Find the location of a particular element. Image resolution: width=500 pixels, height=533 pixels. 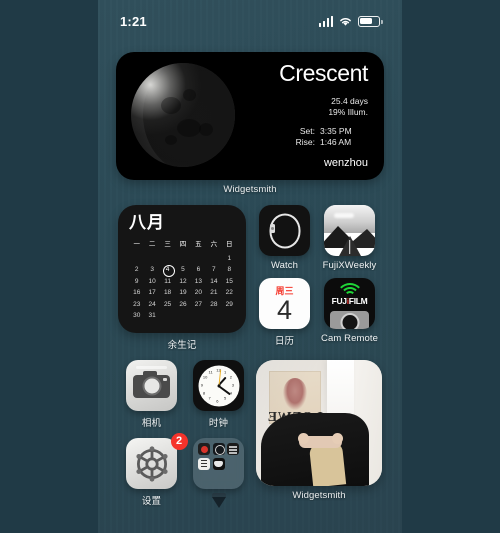

moon-widget-label: Widgetsmith is located at coordinates (250, 189).